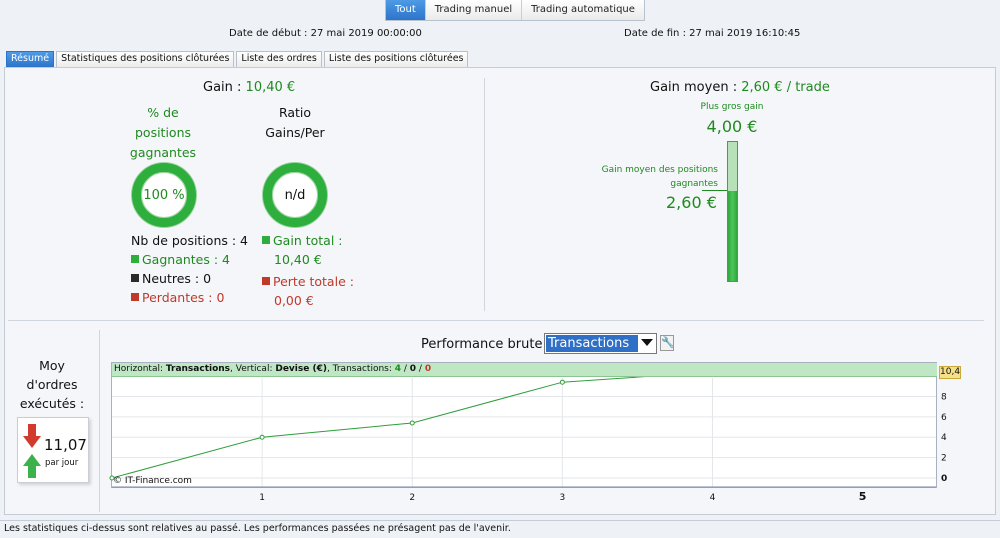  What do you see at coordinates (152, 481) in the screenshot?
I see `watermark: © IT-Finance.com` at bounding box center [152, 481].